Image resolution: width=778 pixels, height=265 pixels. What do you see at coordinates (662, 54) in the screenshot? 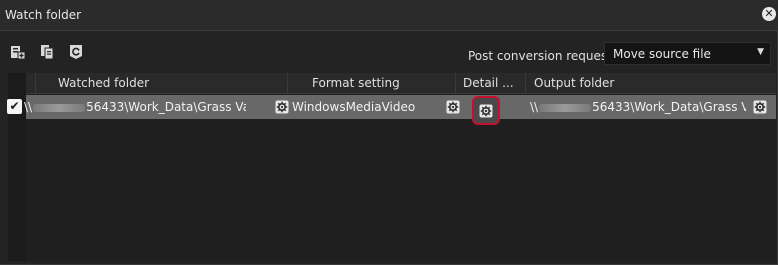
I see `post-conversion-value: Move source file` at bounding box center [662, 54].